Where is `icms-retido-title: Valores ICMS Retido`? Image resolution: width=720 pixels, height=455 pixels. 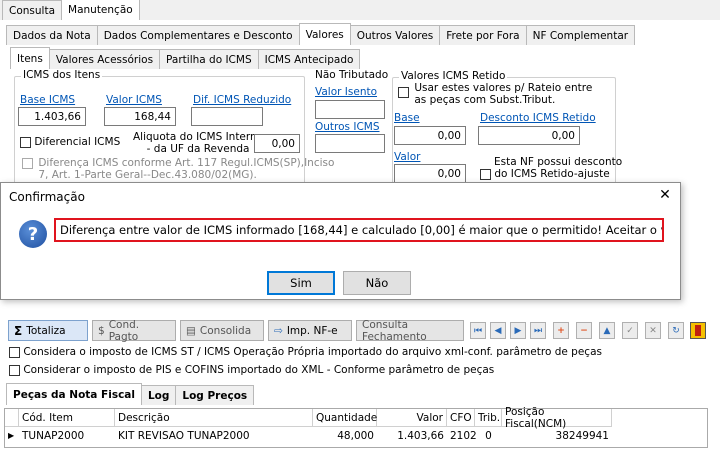 icms-retido-title: Valores ICMS Retido is located at coordinates (453, 76).